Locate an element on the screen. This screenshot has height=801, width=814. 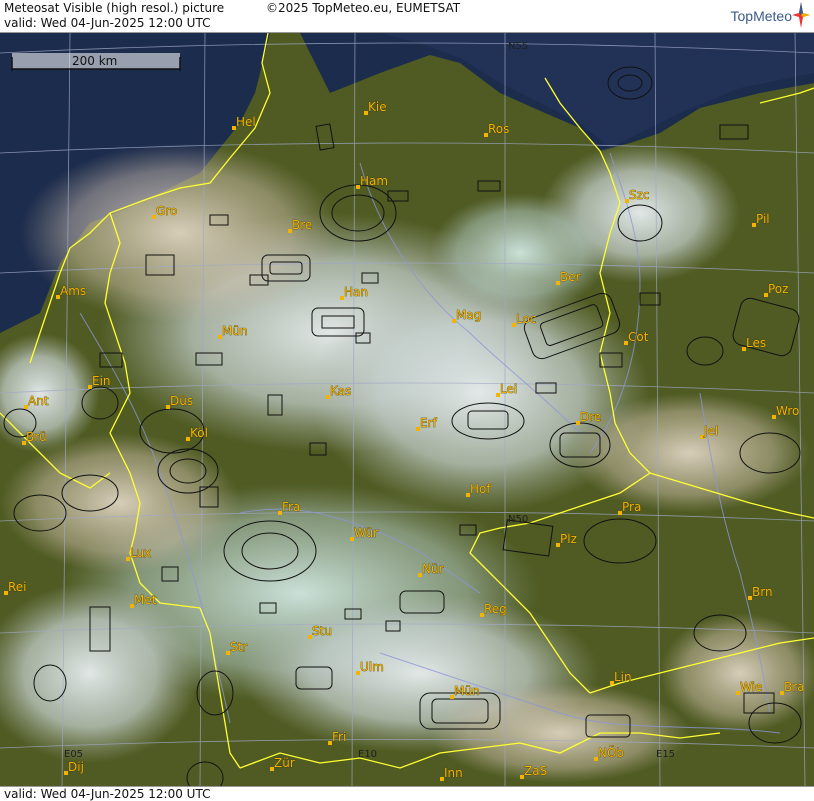
city-kas: Kas is located at coordinates (339, 391).